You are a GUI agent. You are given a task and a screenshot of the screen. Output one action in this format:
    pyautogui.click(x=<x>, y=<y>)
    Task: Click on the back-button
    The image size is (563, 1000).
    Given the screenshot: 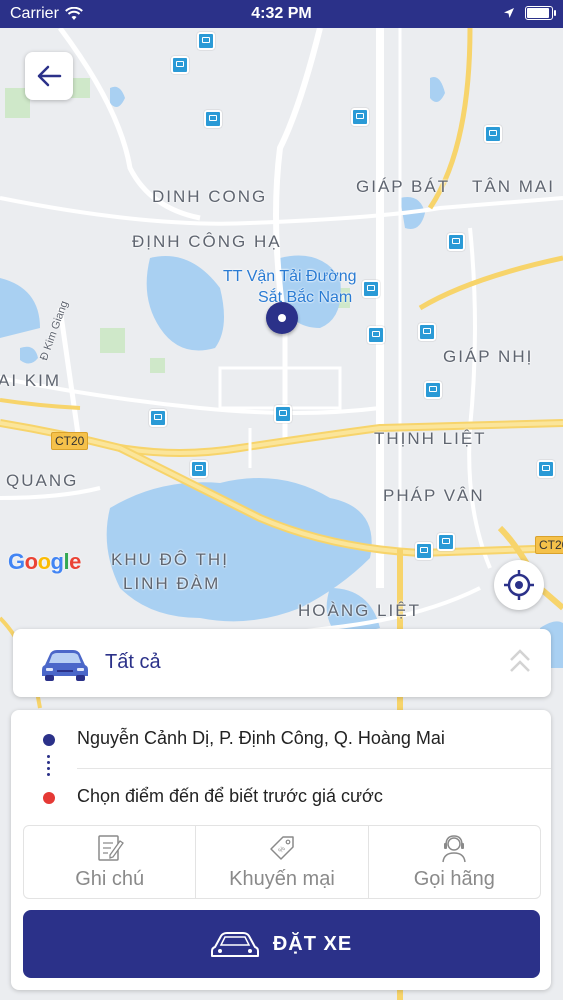 What is the action you would take?
    pyautogui.click(x=49, y=76)
    